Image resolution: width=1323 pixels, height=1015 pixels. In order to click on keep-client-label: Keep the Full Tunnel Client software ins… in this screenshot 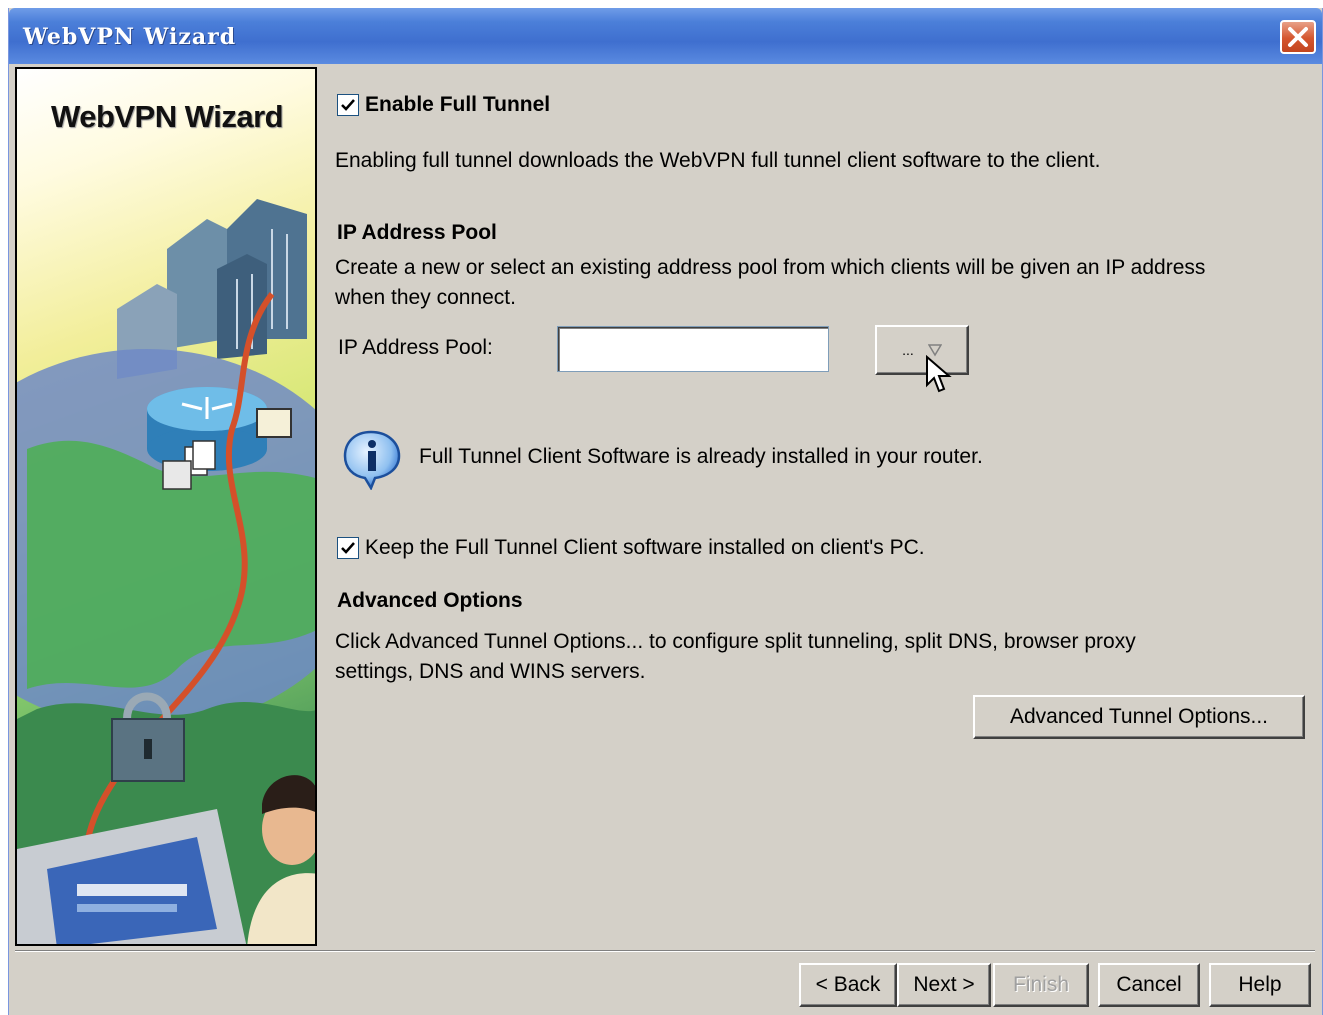, I will do `click(645, 548)`.